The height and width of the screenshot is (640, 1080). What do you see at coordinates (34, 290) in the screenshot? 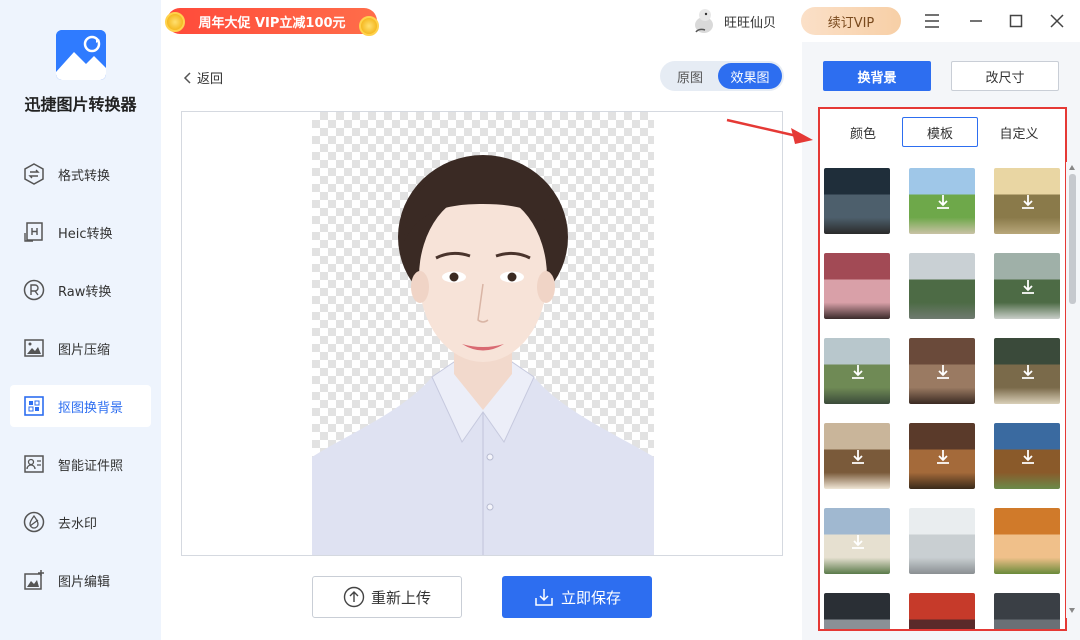
I see `raw-icon` at bounding box center [34, 290].